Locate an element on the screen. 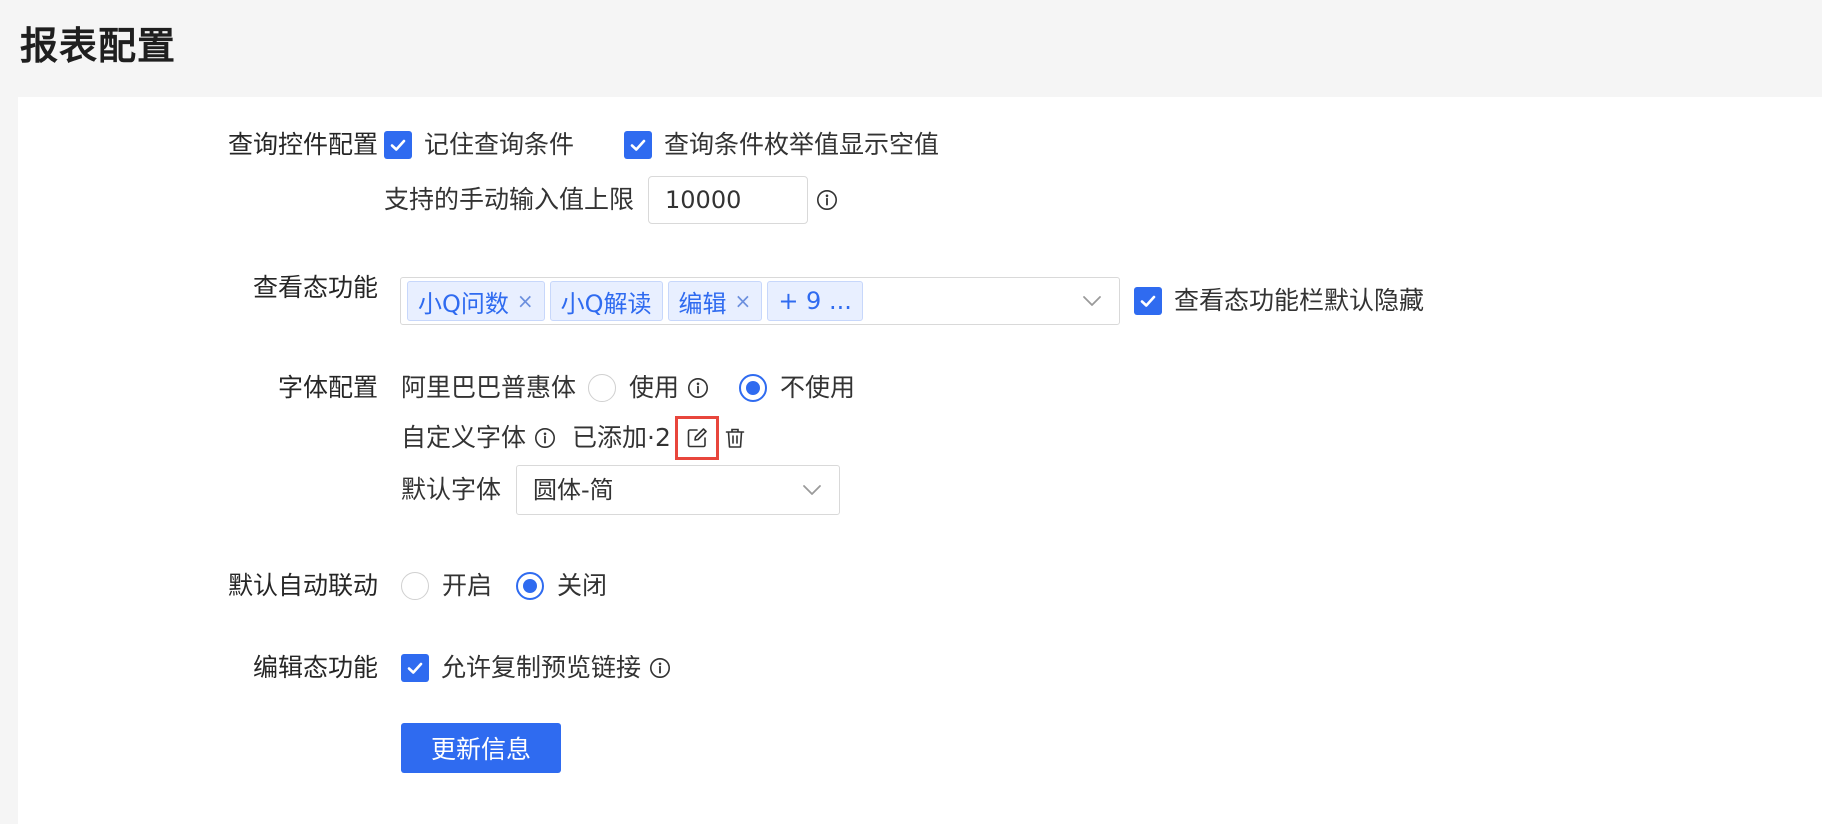  alibaba-font-label: 阿里巴巴普惠体 is located at coordinates (489, 387).